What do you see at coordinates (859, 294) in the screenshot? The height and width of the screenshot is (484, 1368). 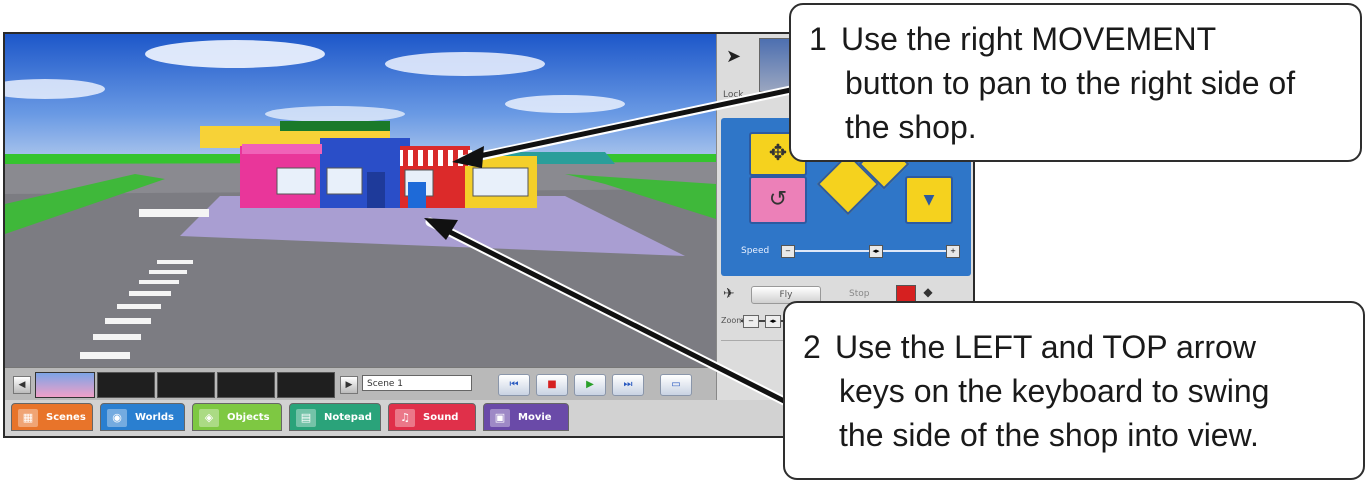 I see `stop-button: Stop` at bounding box center [859, 294].